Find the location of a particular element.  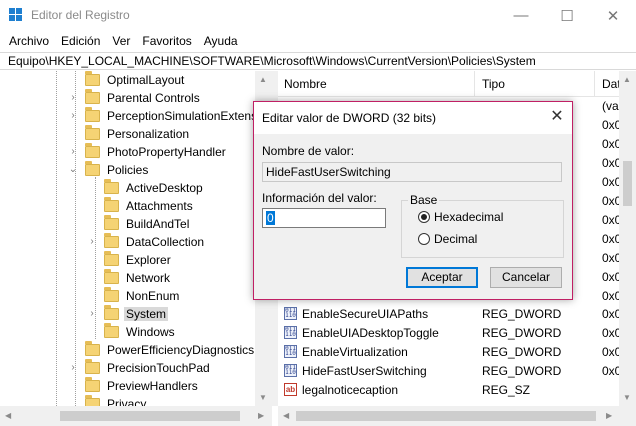

tree-item-system: › System is located at coordinates (129, 314).